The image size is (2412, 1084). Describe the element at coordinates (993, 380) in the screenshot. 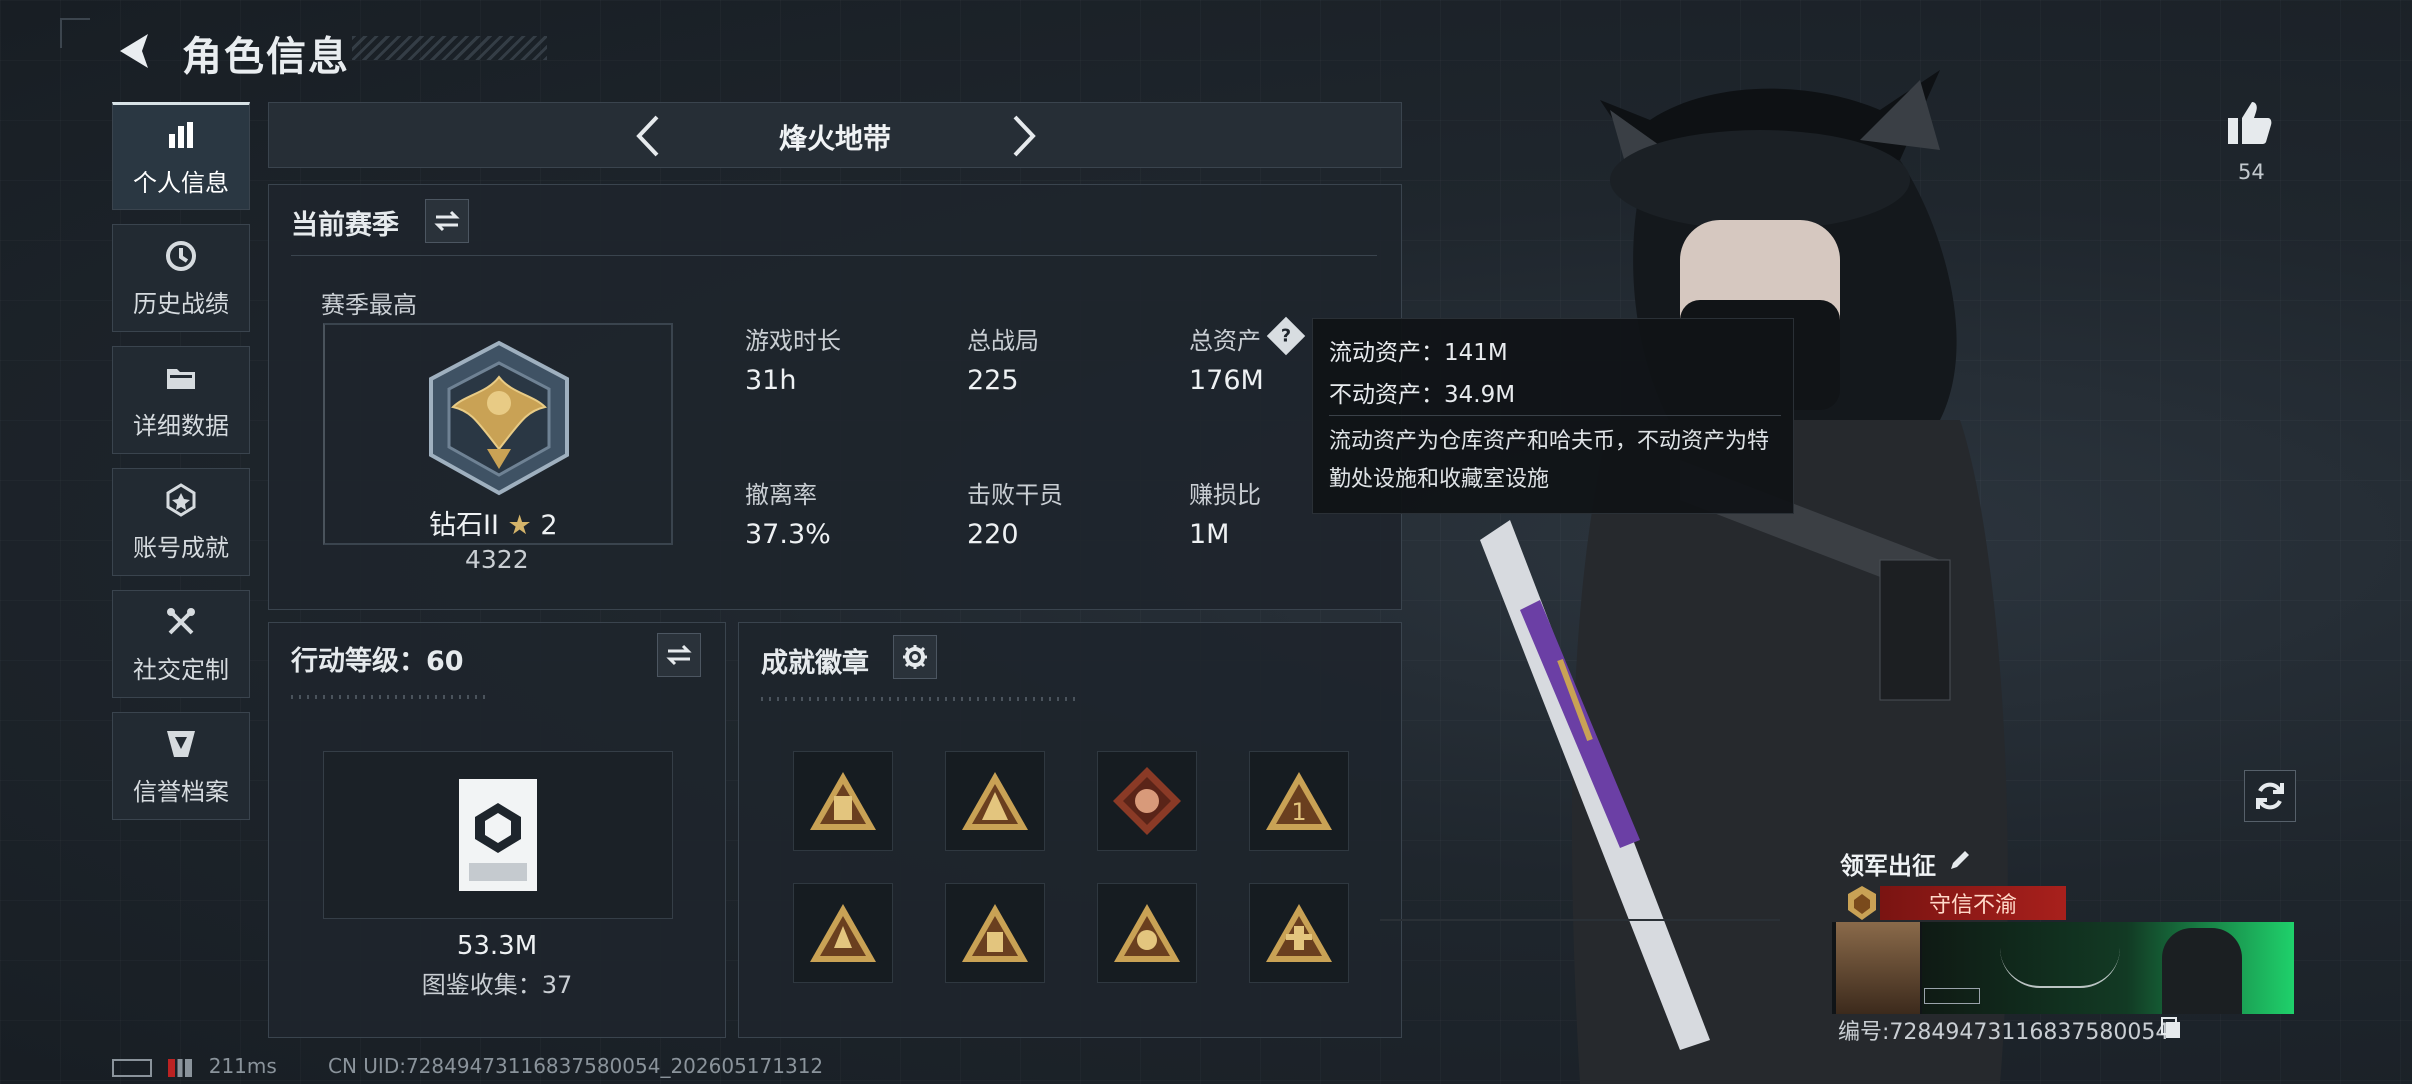

I see `stat-value: 225` at that location.